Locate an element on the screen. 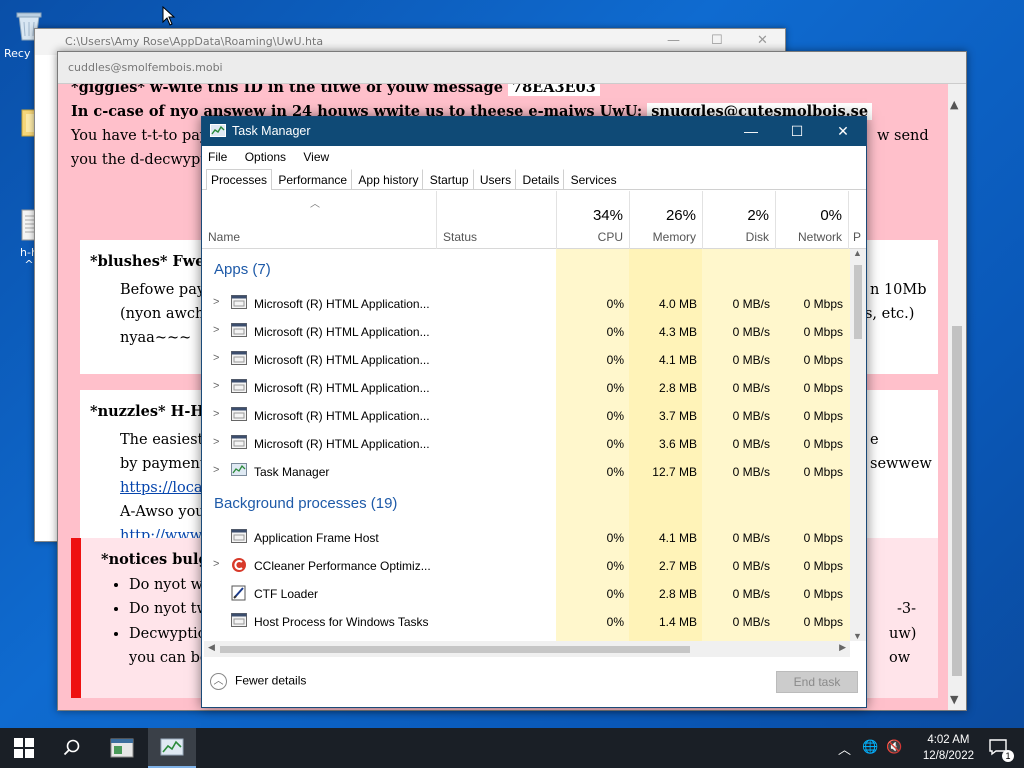  process-row: CTF Loader 0% 2.8 MB 0 MB/s 0 Mbps is located at coordinates (526, 593).